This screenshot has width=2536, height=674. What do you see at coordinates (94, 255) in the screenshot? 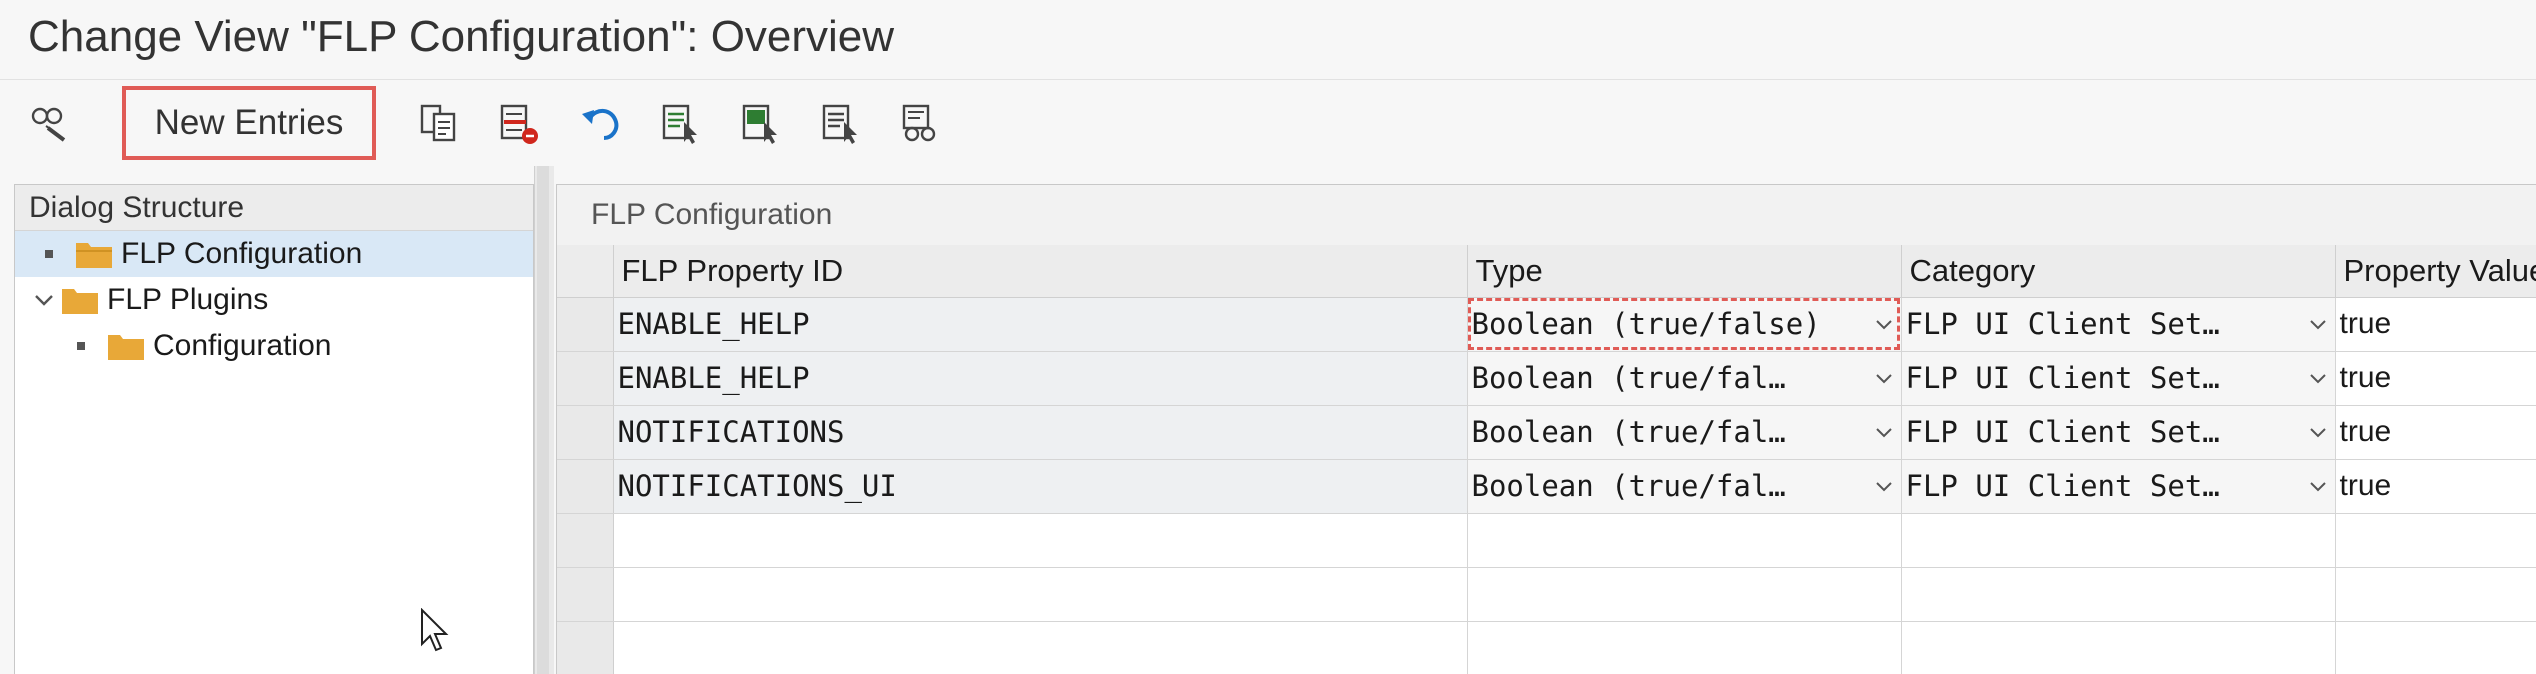
I see `folder-open-icon` at bounding box center [94, 255].